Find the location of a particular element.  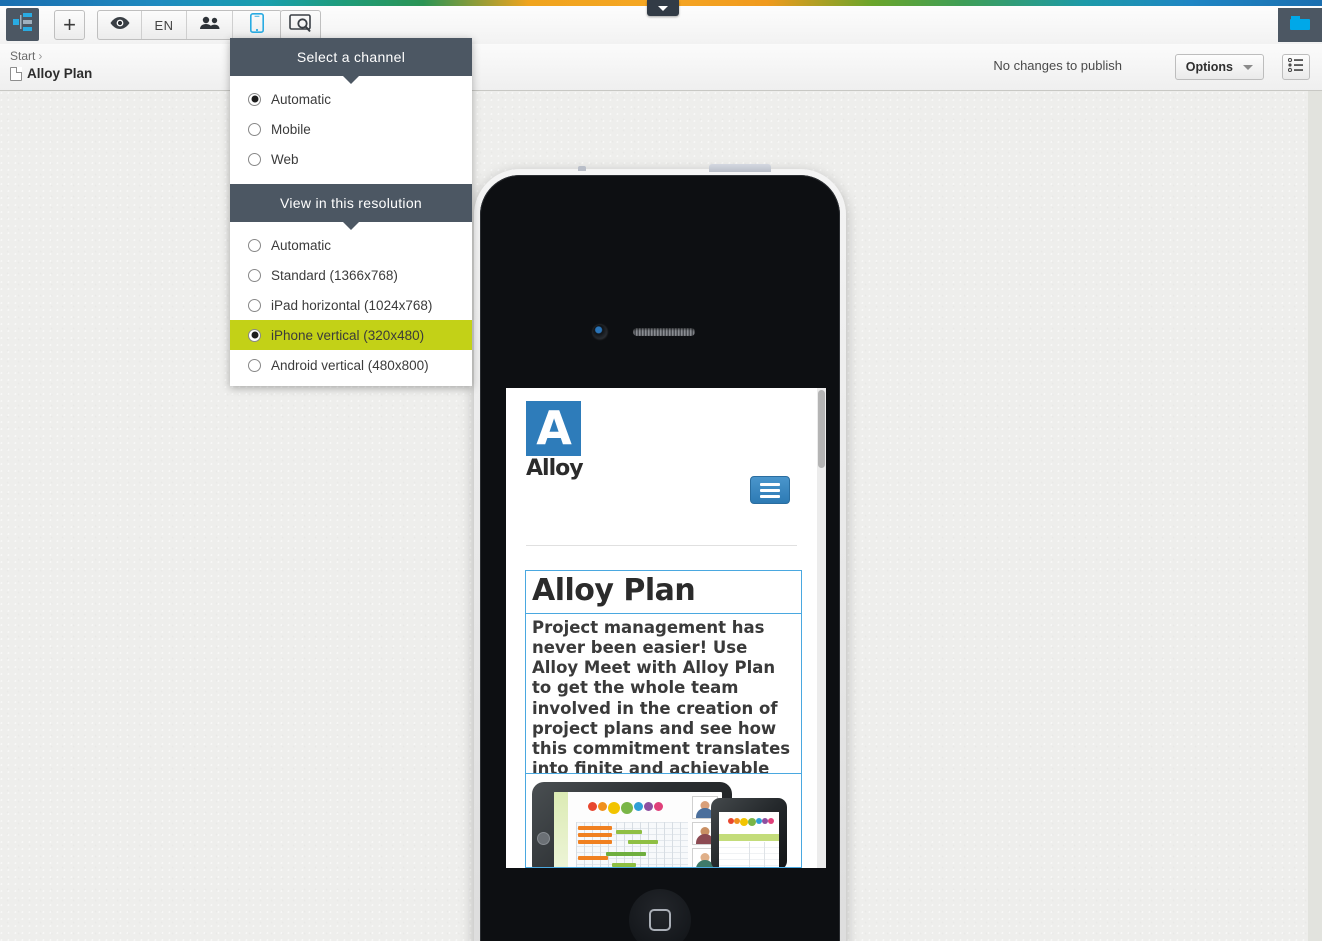

site-heading: Alloy Plan is located at coordinates (614, 590).